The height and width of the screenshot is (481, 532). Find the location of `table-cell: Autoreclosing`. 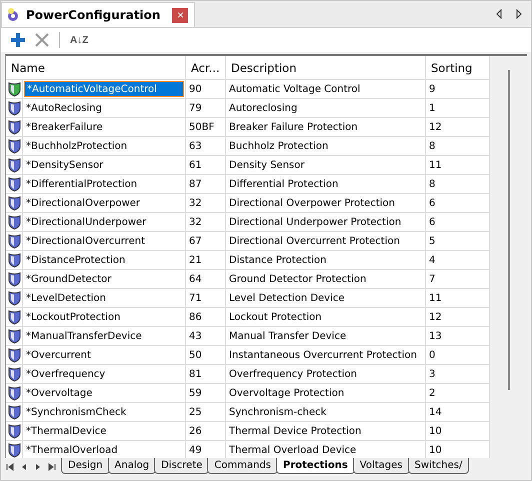

table-cell: Autoreclosing is located at coordinates (326, 108).